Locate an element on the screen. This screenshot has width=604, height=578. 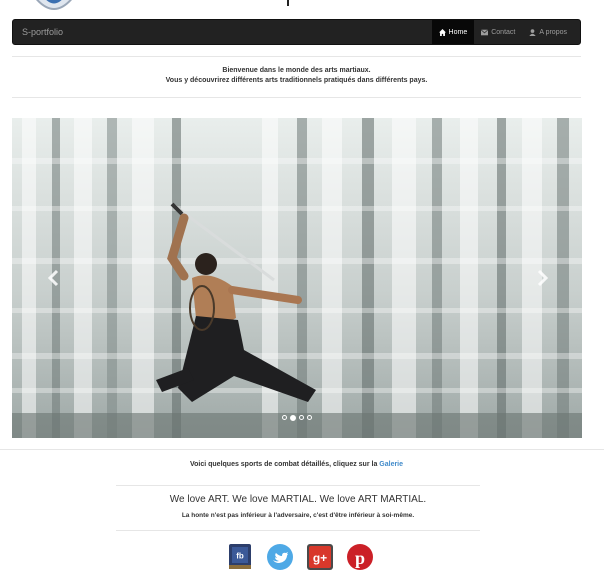
nav-item-home: Home is located at coordinates (453, 32).